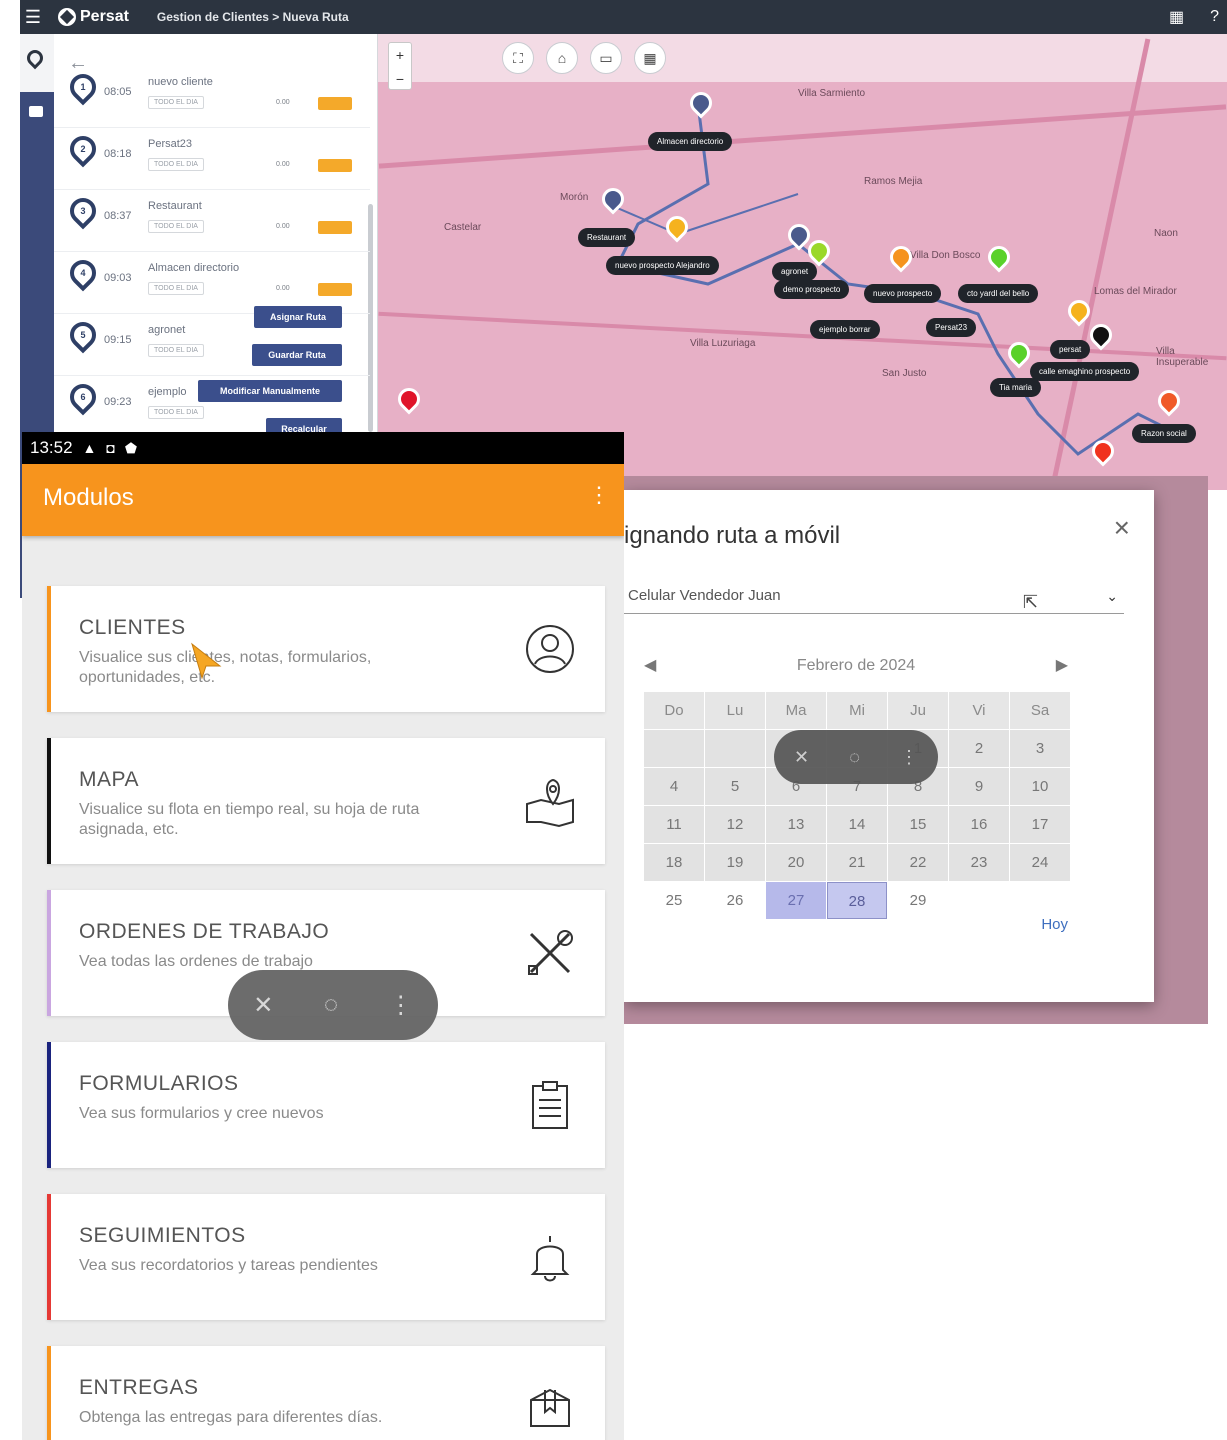 Image resolution: width=1227 pixels, height=1440 pixels. I want to click on calendar-day: 3, so click(1040, 748).